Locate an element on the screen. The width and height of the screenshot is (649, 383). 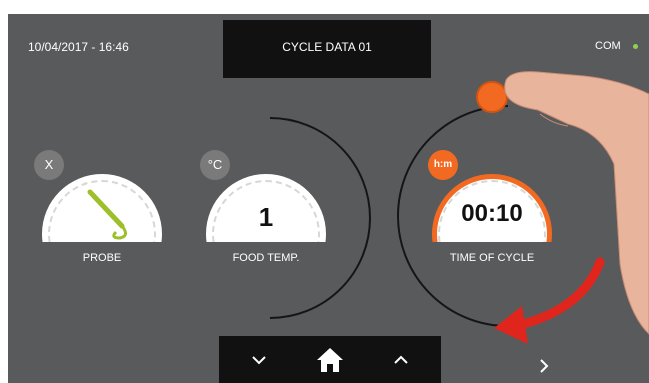
red-curved-arrow-icon is located at coordinates (558, 294).